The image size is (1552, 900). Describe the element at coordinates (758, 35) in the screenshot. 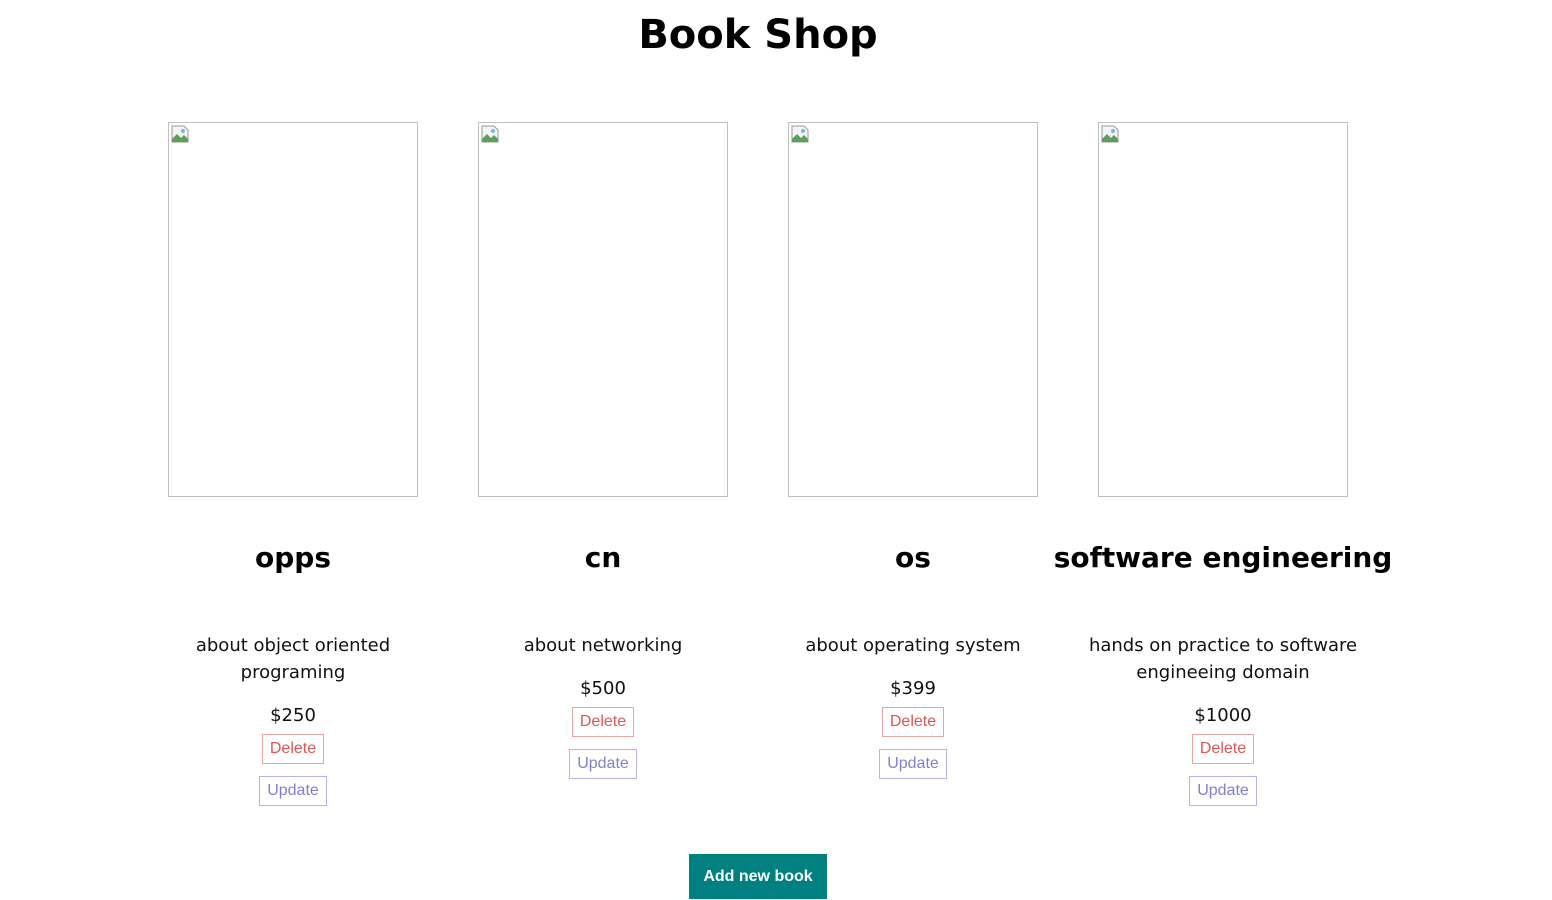

I see `page-title: Book Shop` at that location.